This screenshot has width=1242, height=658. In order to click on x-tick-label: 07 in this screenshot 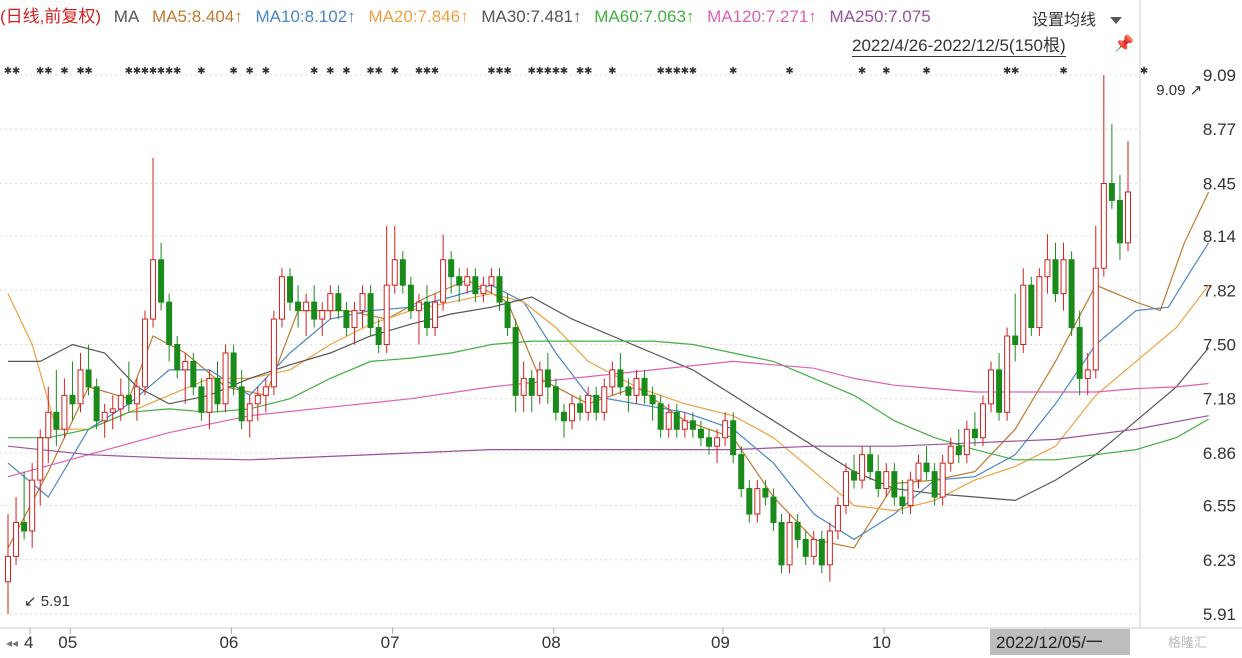, I will do `click(390, 642)`.